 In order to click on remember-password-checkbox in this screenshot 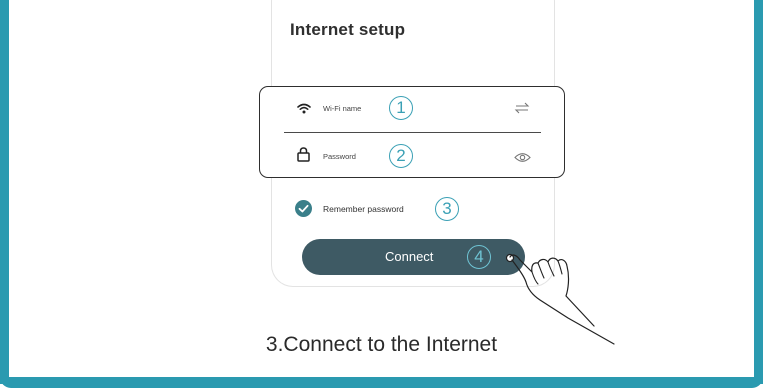, I will do `click(303, 208)`.